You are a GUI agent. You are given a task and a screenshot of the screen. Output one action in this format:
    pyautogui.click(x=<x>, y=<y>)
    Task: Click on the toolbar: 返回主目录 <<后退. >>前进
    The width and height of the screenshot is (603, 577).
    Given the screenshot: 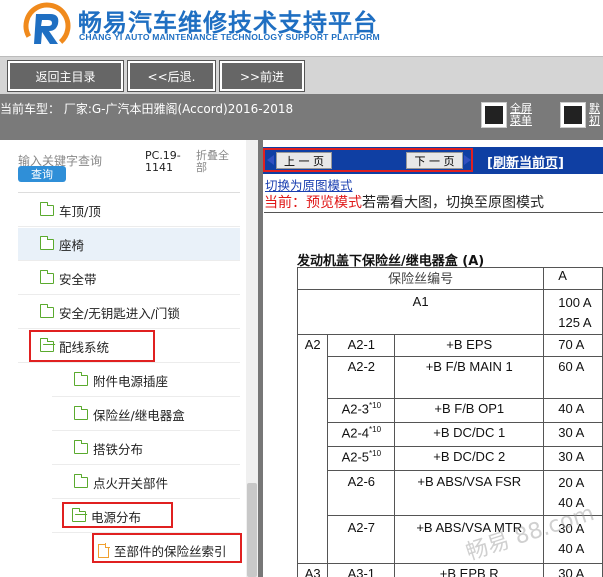 What is the action you would take?
    pyautogui.click(x=301, y=75)
    